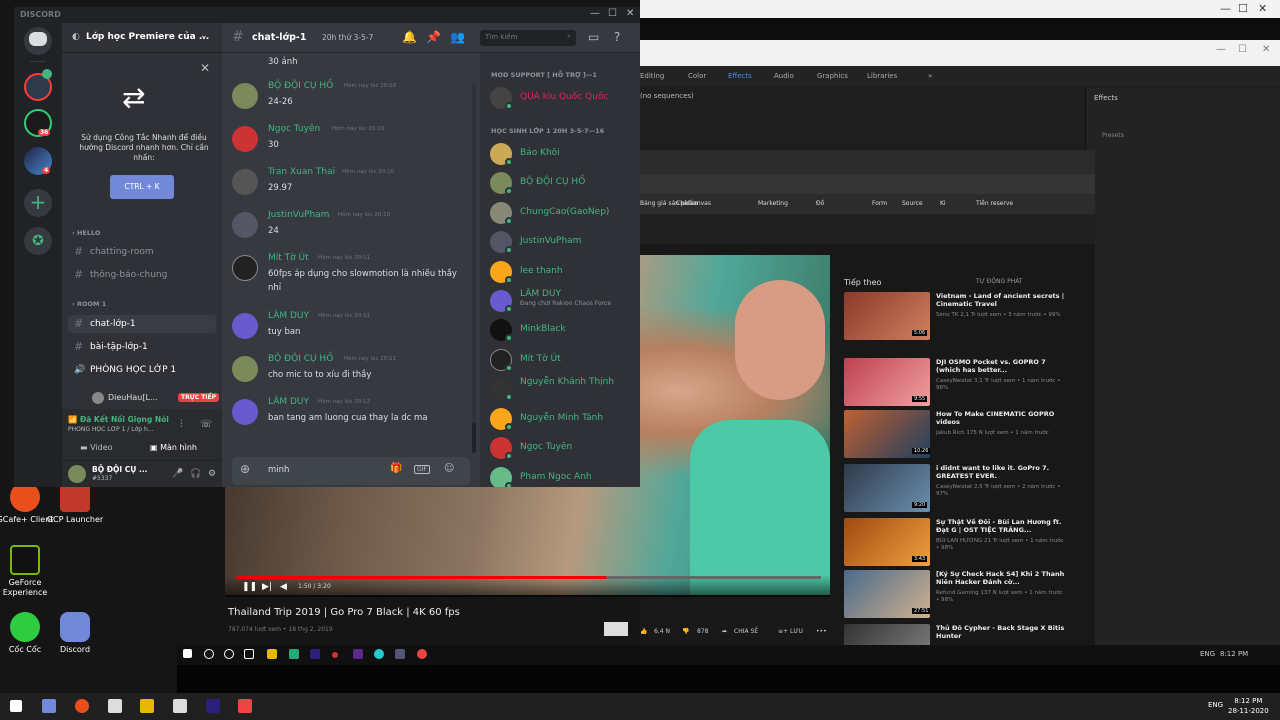  Describe the element at coordinates (294, 129) in the screenshot. I see `message-author: Ngọc Tuyên` at that location.